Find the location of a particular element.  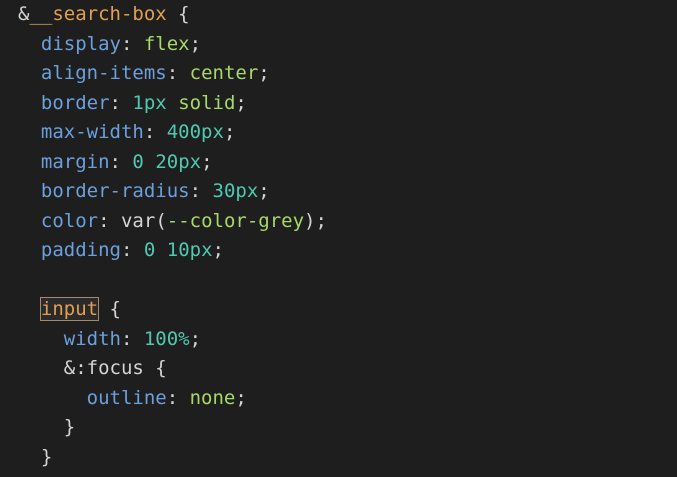

code-token: 1px is located at coordinates (149, 102).